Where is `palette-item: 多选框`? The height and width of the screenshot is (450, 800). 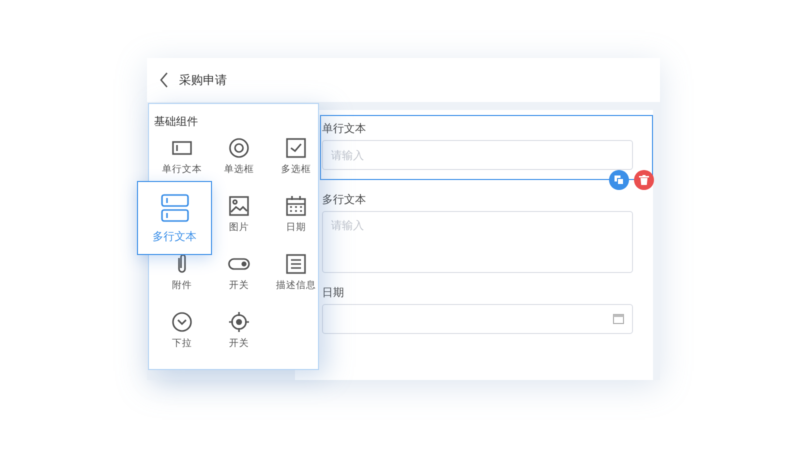
palette-item: 多选框 is located at coordinates (296, 156).